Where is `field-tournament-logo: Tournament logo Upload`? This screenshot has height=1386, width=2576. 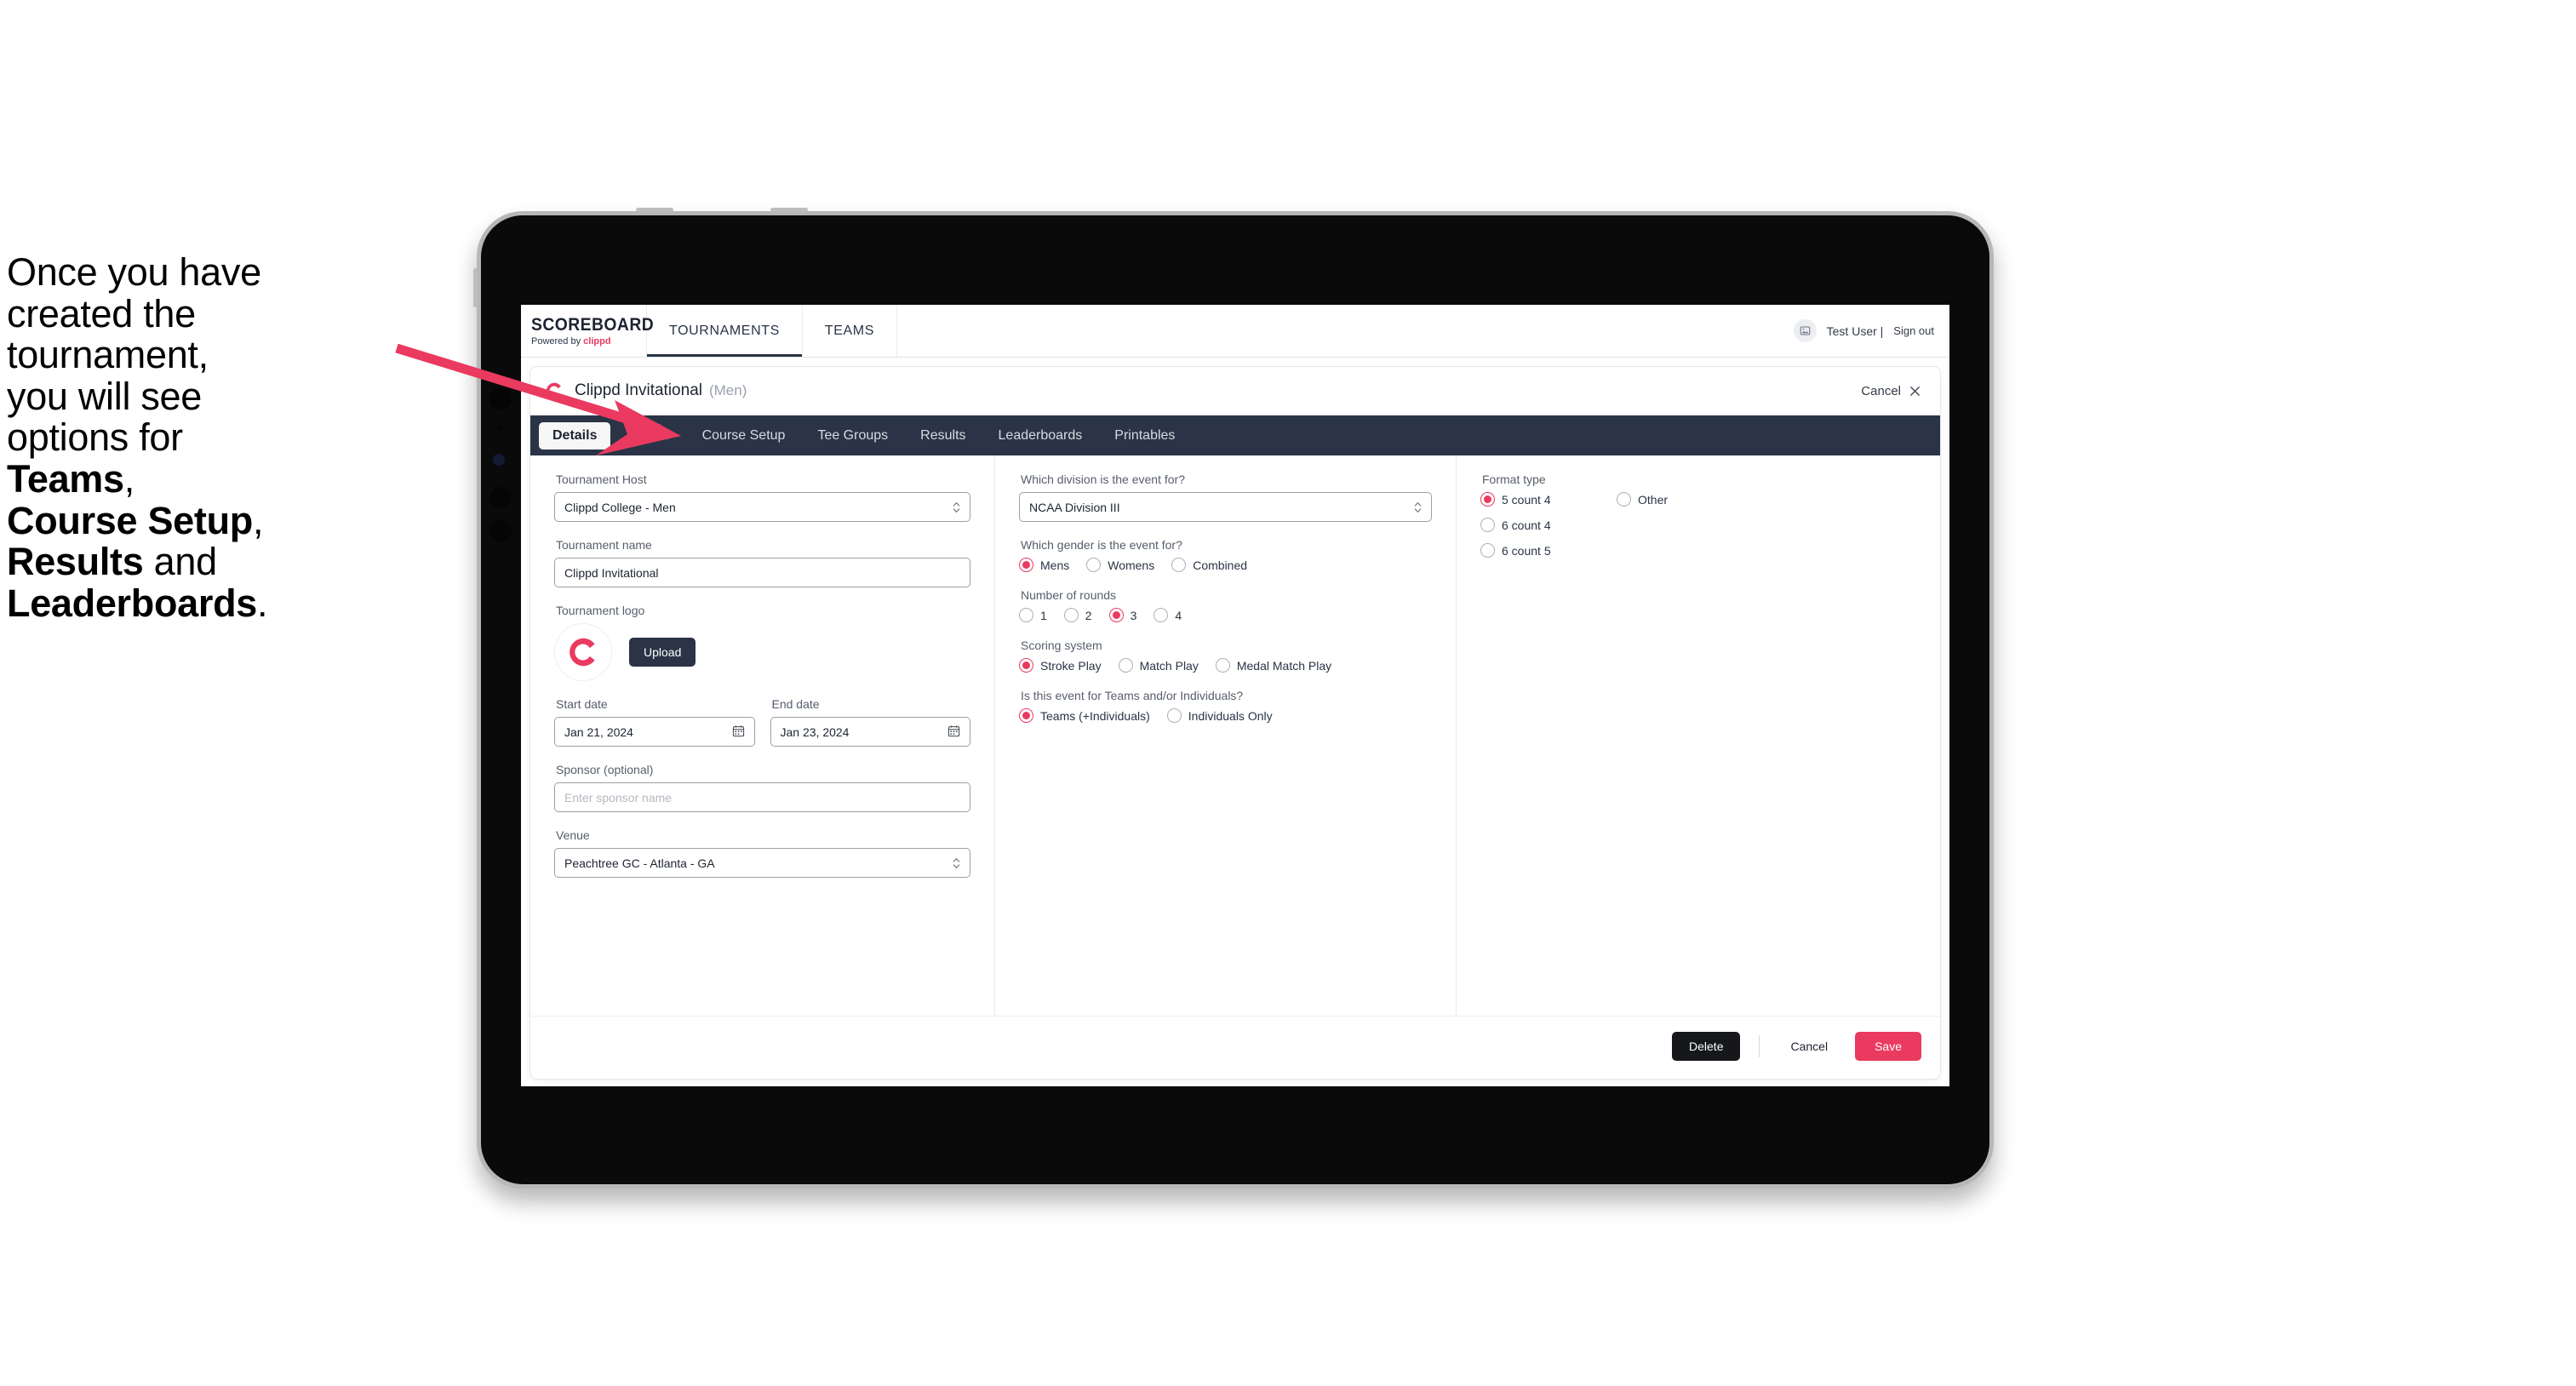
field-tournament-logo: Tournament logo Upload is located at coordinates (762, 642).